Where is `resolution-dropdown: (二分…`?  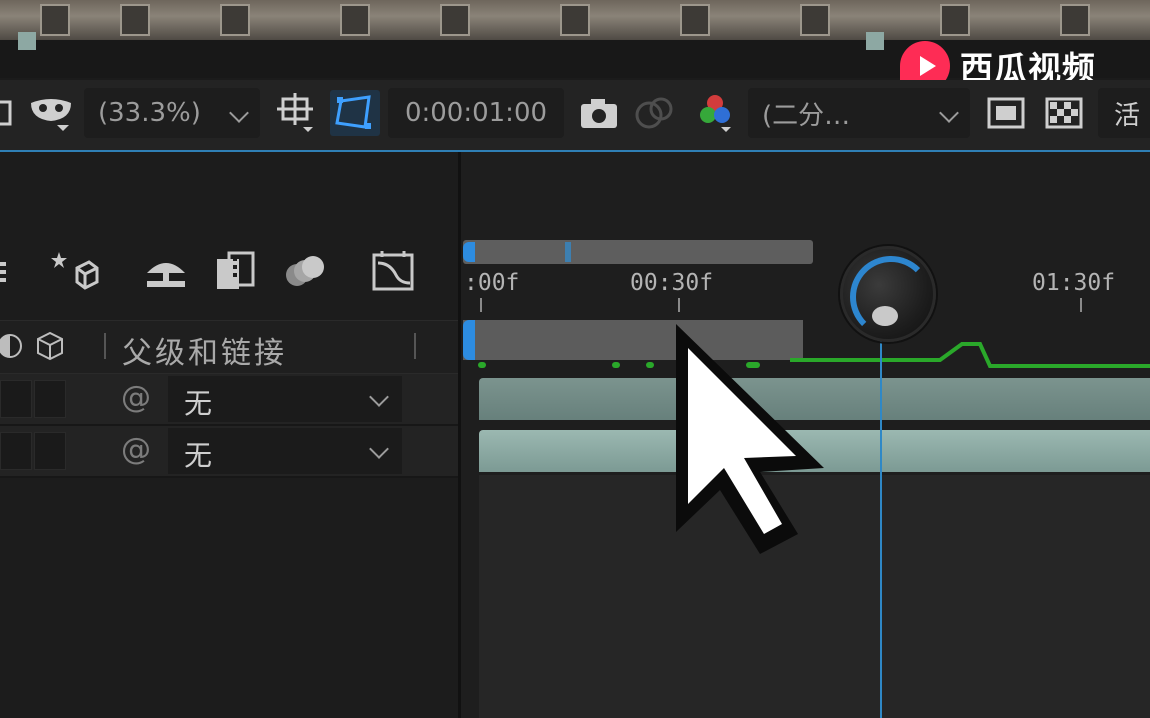
resolution-dropdown: (二分… is located at coordinates (859, 113).